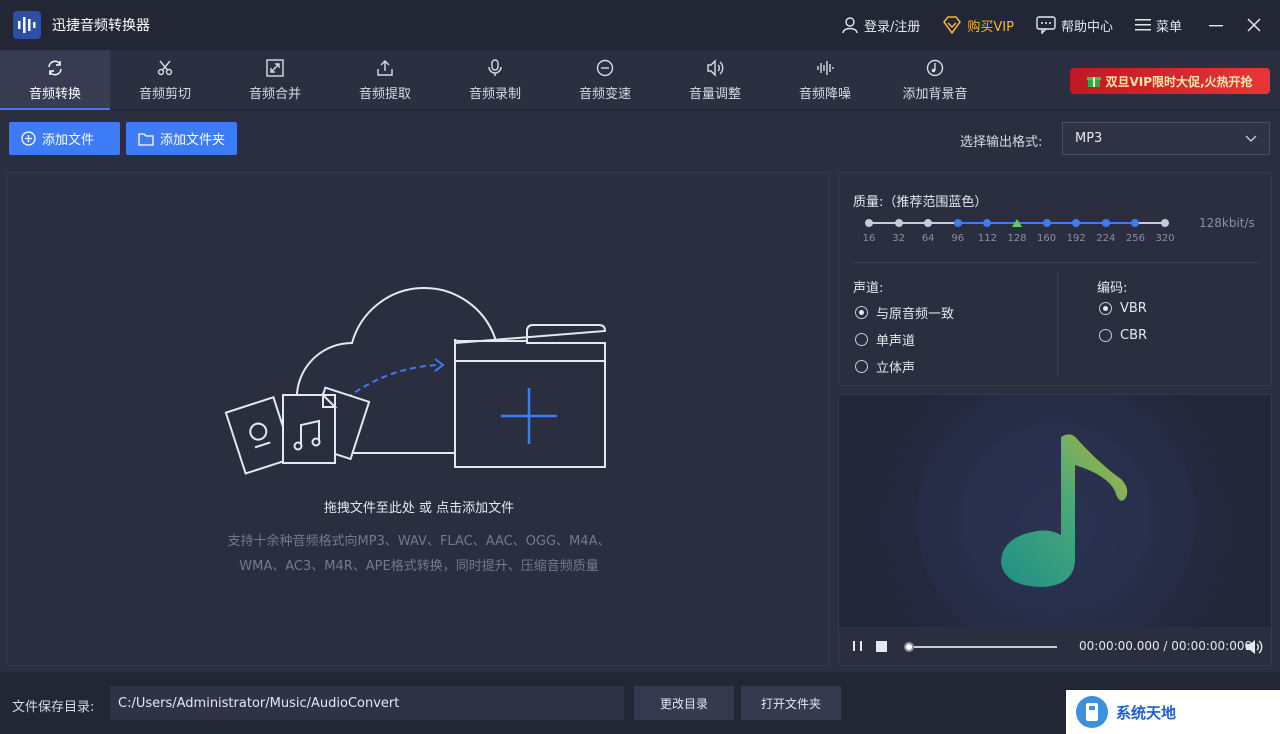 The image size is (1280, 734). What do you see at coordinates (1055, 511) in the screenshot?
I see `music-note-artwork` at bounding box center [1055, 511].